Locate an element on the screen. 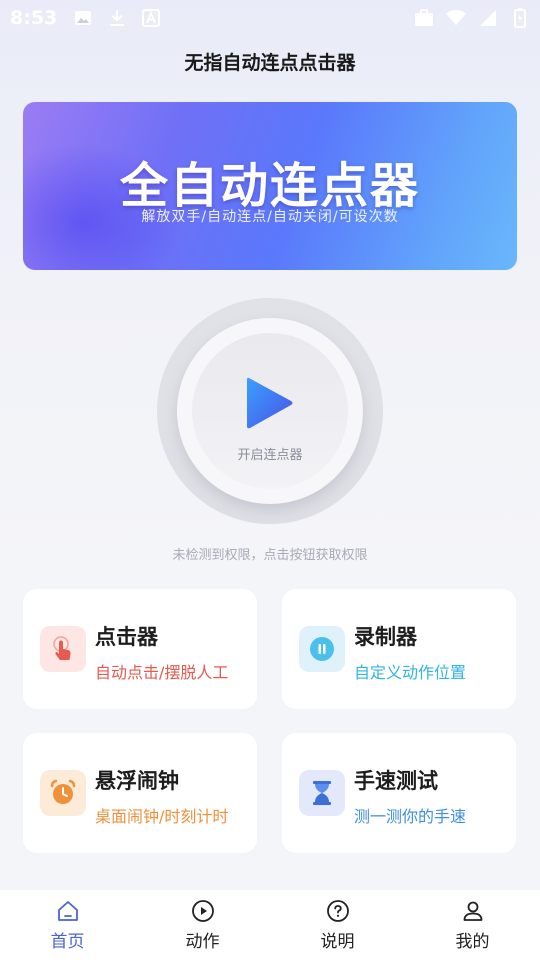 The width and height of the screenshot is (540, 960). card-clicker: 点击器 自动点击/摆脱人工 is located at coordinates (140, 649).